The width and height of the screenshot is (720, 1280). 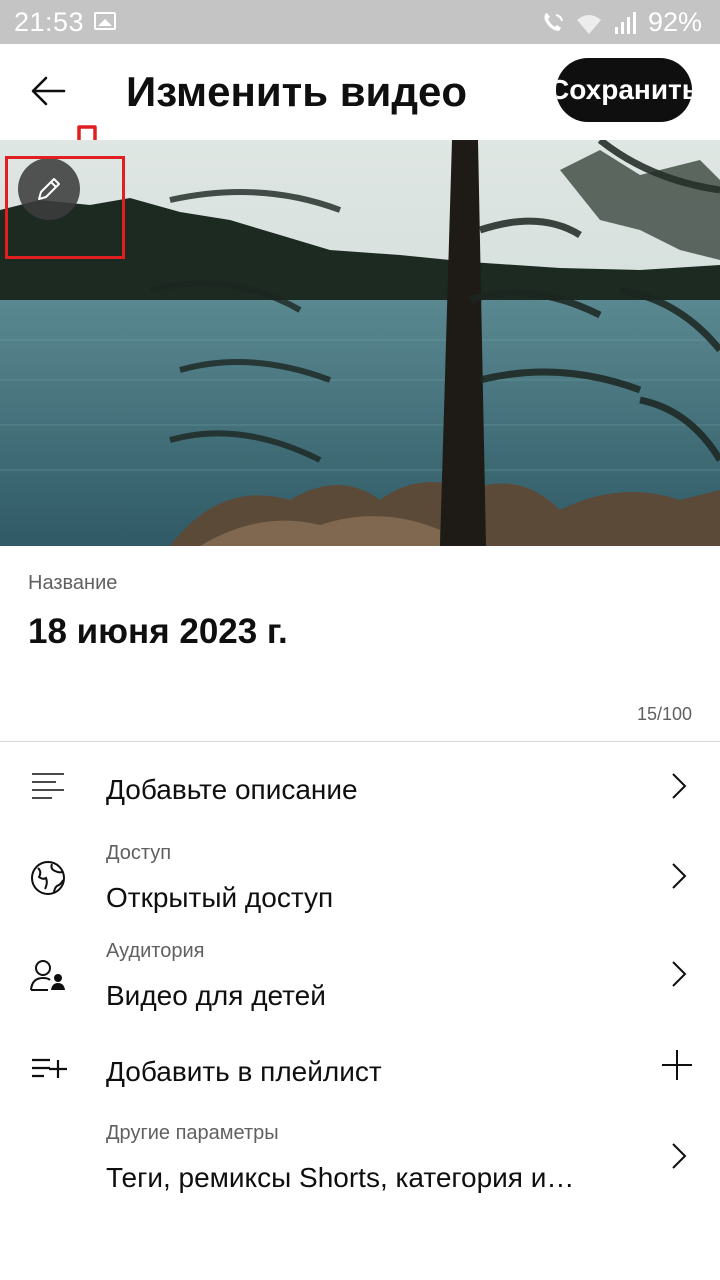 What do you see at coordinates (674, 22) in the screenshot?
I see `battery-percent: 92%` at bounding box center [674, 22].